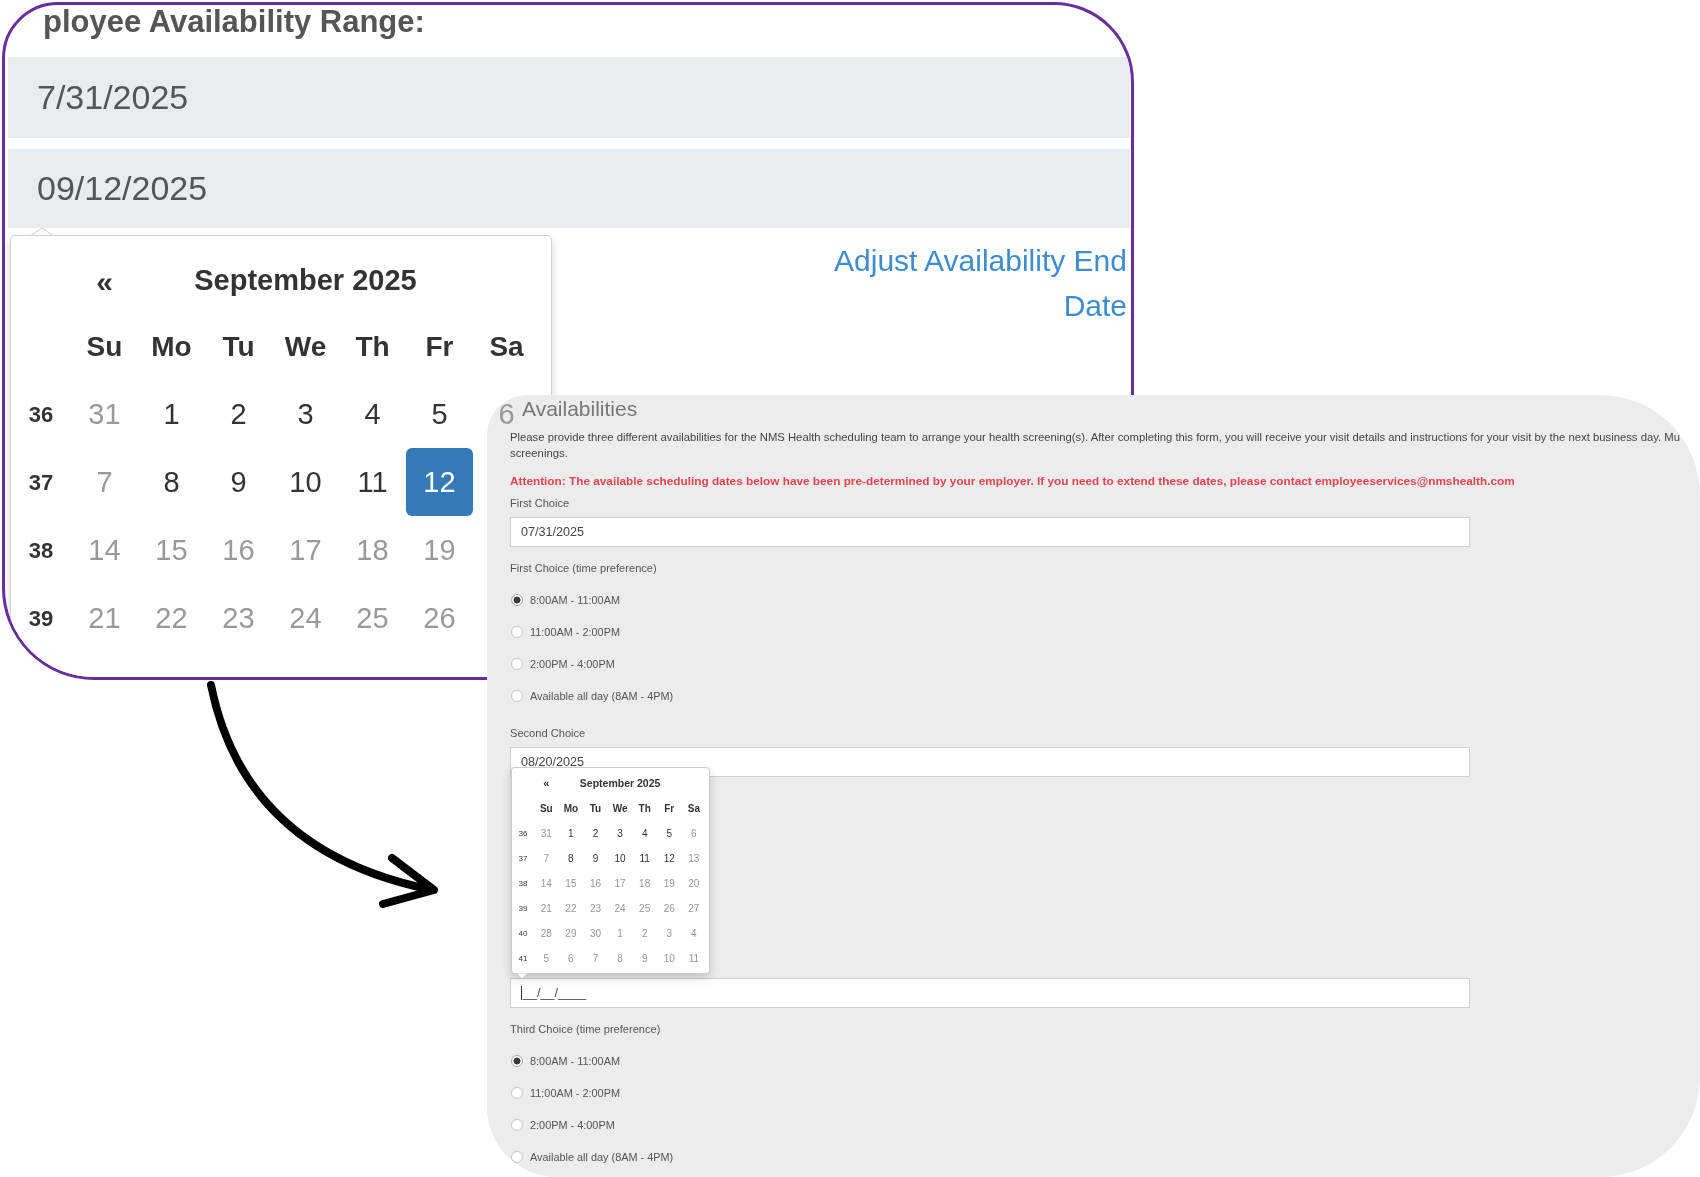 The height and width of the screenshot is (1177, 1700). What do you see at coordinates (523, 933) in the screenshot?
I see `week-number: 40` at bounding box center [523, 933].